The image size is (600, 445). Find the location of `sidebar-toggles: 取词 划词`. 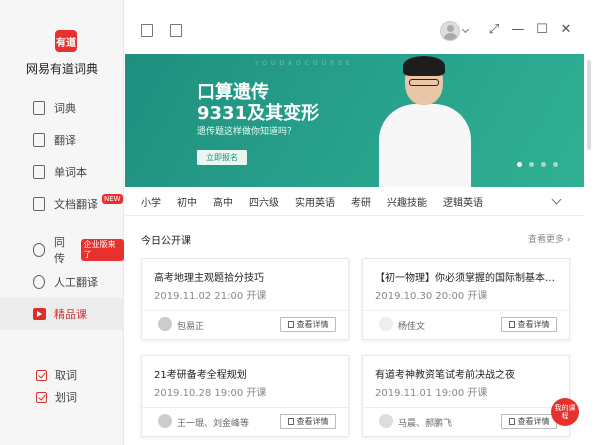

sidebar-toggles: 取词 划词 is located at coordinates (62, 386).